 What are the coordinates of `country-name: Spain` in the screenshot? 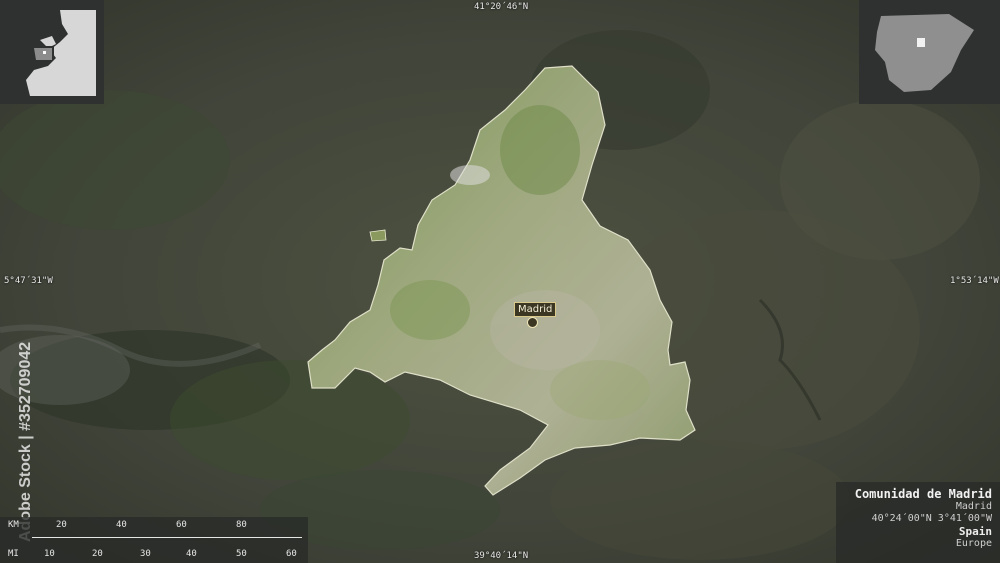 It's located at (975, 531).